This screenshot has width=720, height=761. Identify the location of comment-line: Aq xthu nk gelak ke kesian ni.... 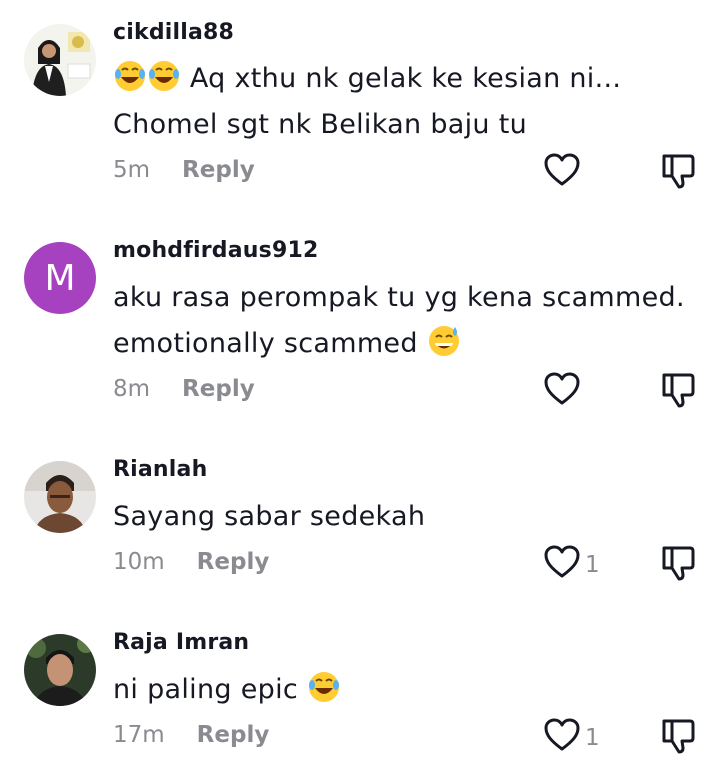
(405, 78).